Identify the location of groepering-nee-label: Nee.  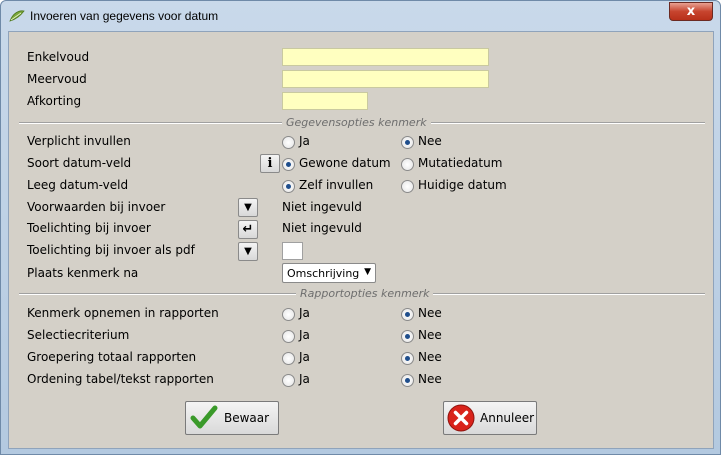
(430, 357).